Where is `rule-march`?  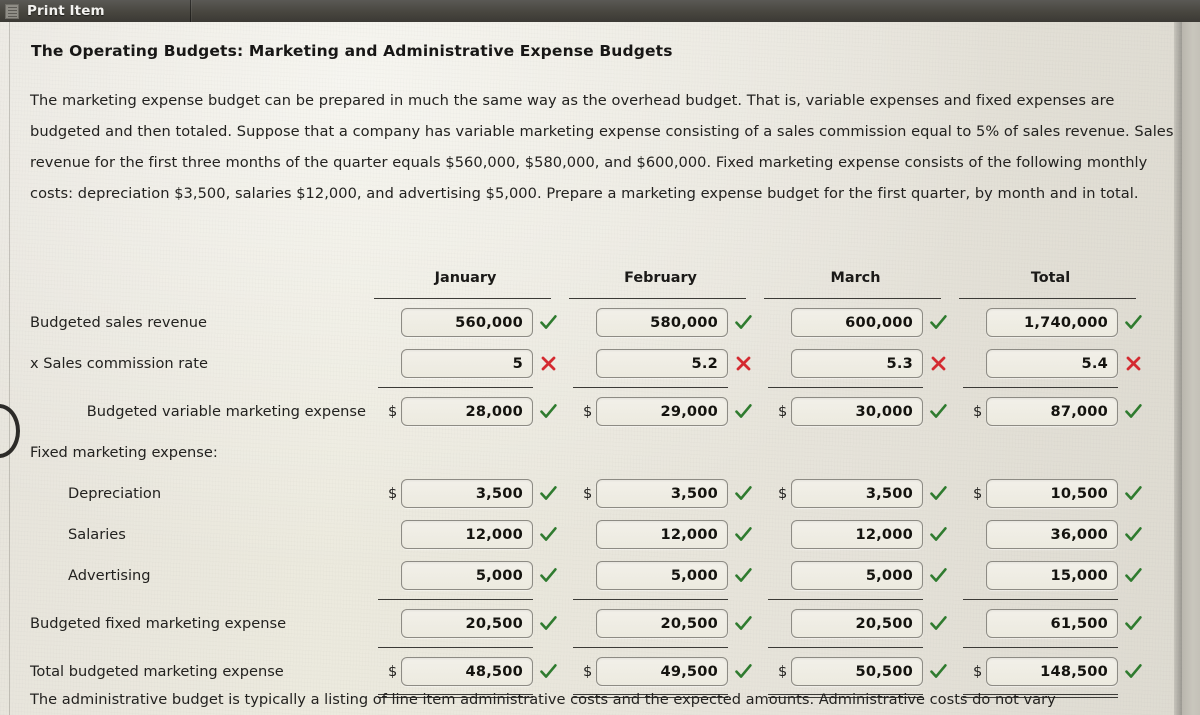
rule-march is located at coordinates (855, 387).